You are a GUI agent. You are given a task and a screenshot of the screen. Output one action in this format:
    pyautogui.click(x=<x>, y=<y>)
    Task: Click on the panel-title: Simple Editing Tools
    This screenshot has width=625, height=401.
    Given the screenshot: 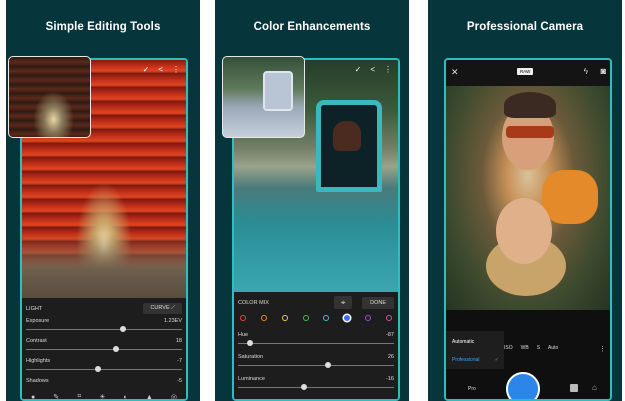 What is the action you would take?
    pyautogui.click(x=103, y=27)
    